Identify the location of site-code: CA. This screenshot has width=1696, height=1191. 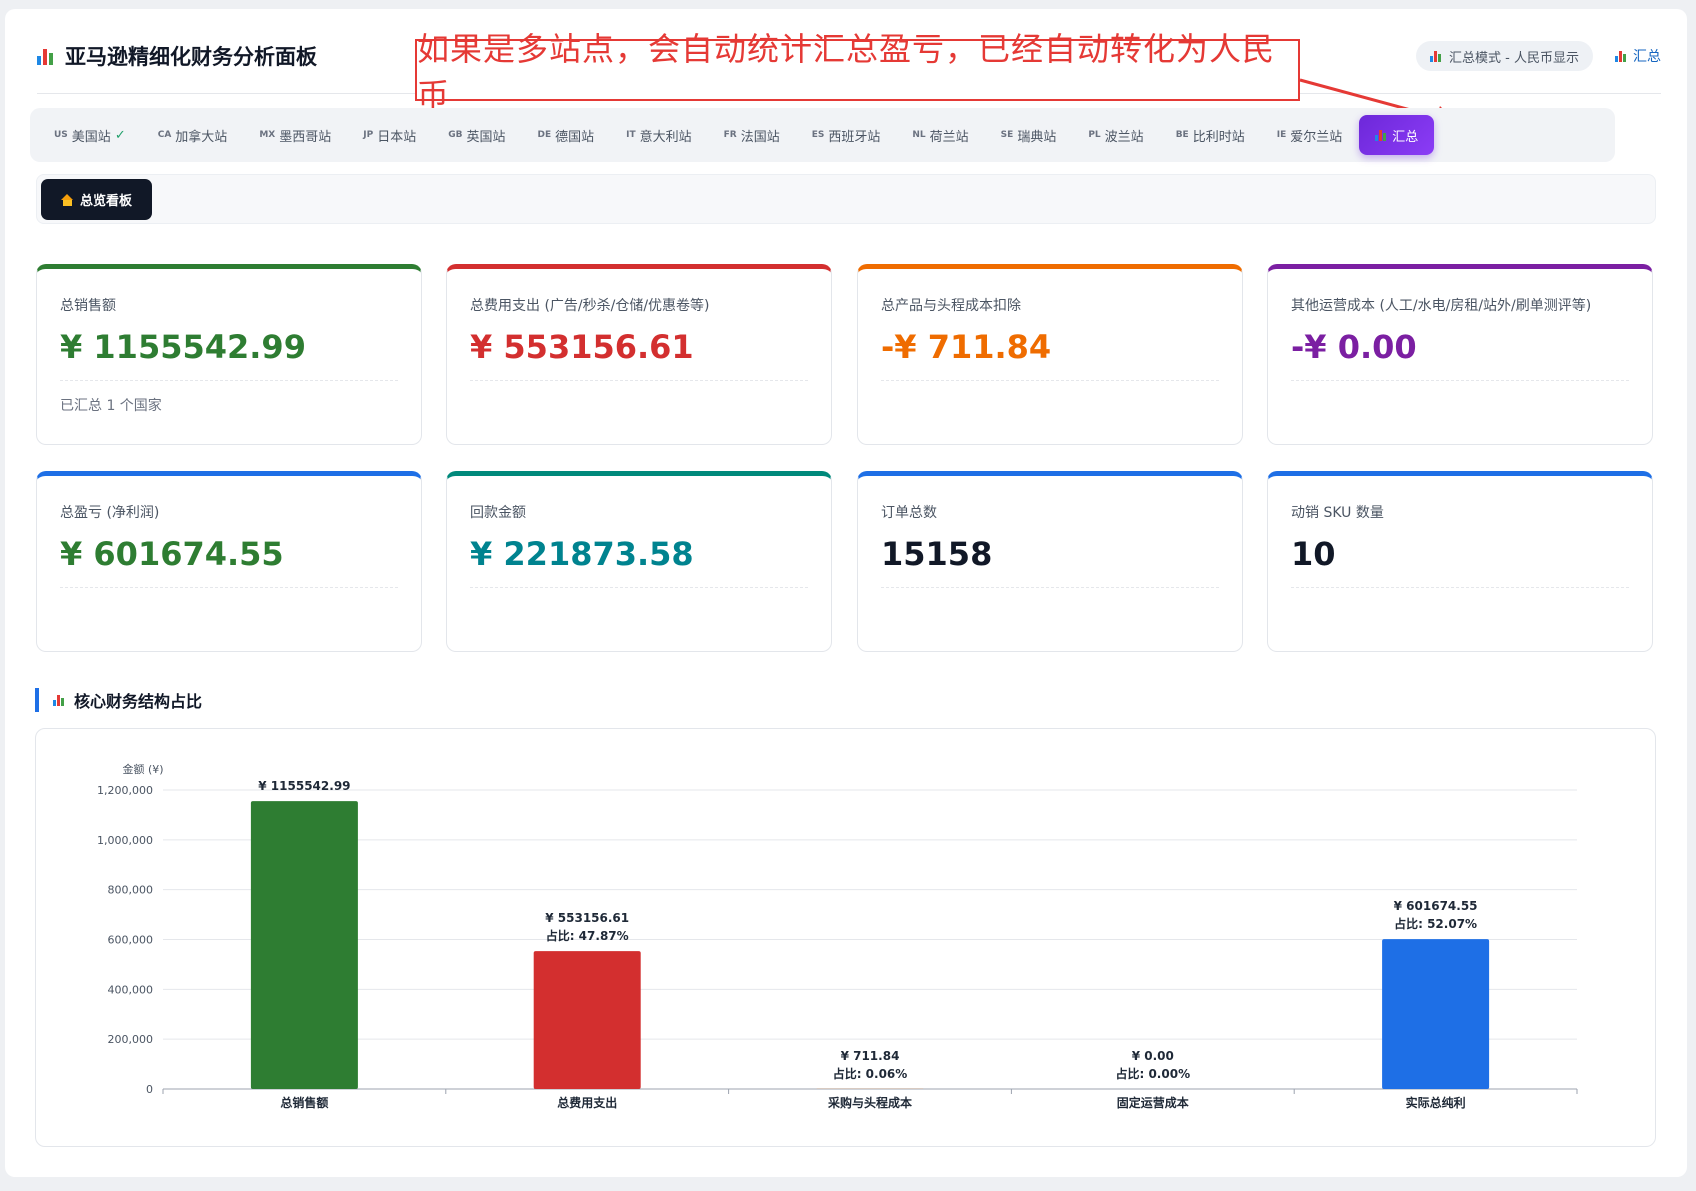
(164, 135).